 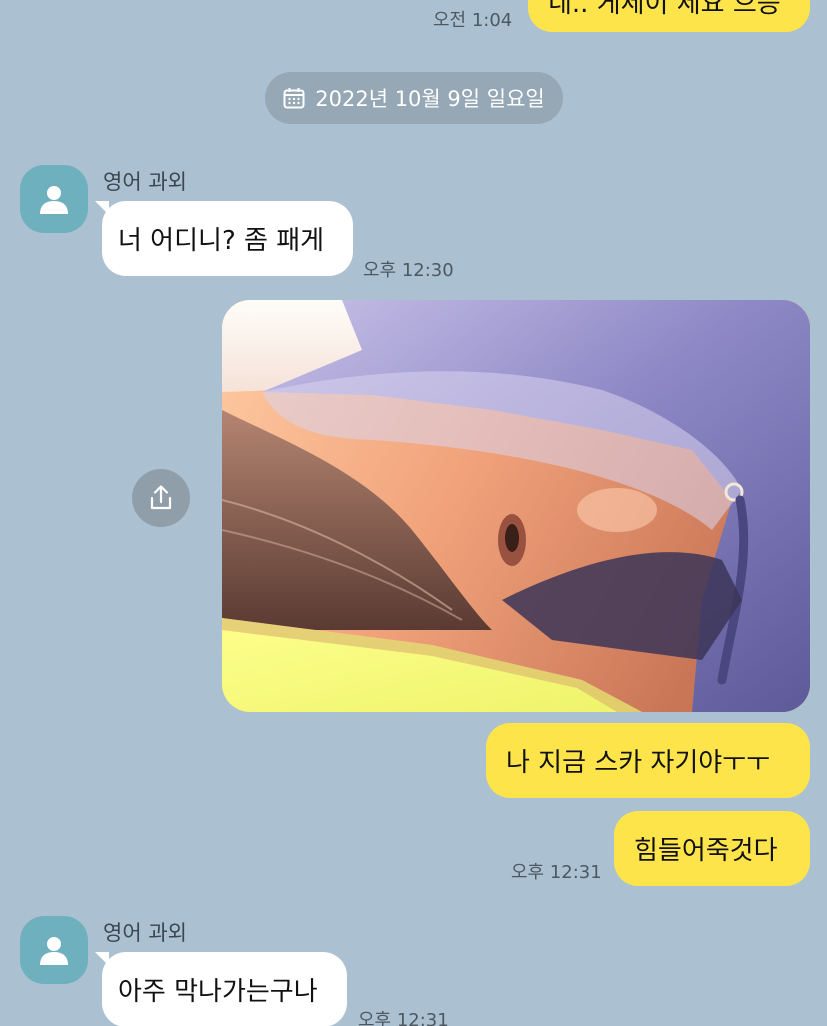 I want to click on message-text: 나 지금 스카 자기야ㅜㅜ, so click(x=638, y=763).